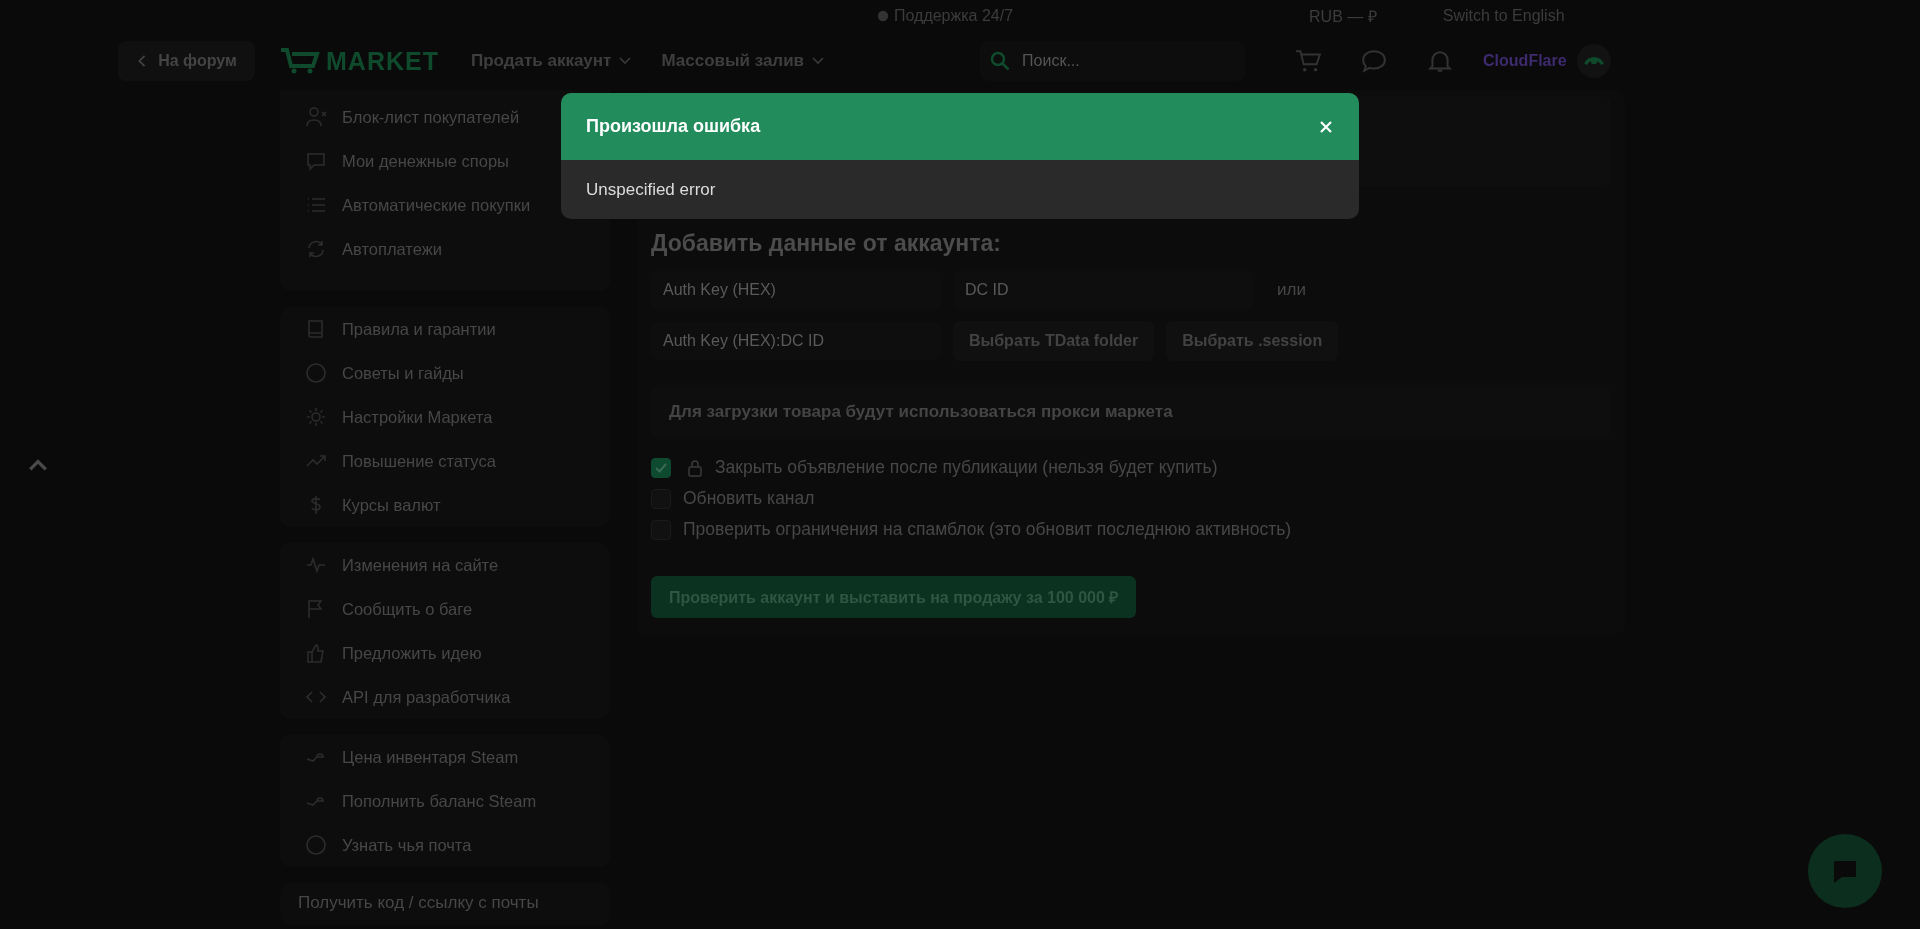 This screenshot has height=929, width=1920. What do you see at coordinates (1593, 61) in the screenshot?
I see `avatar-icon` at bounding box center [1593, 61].